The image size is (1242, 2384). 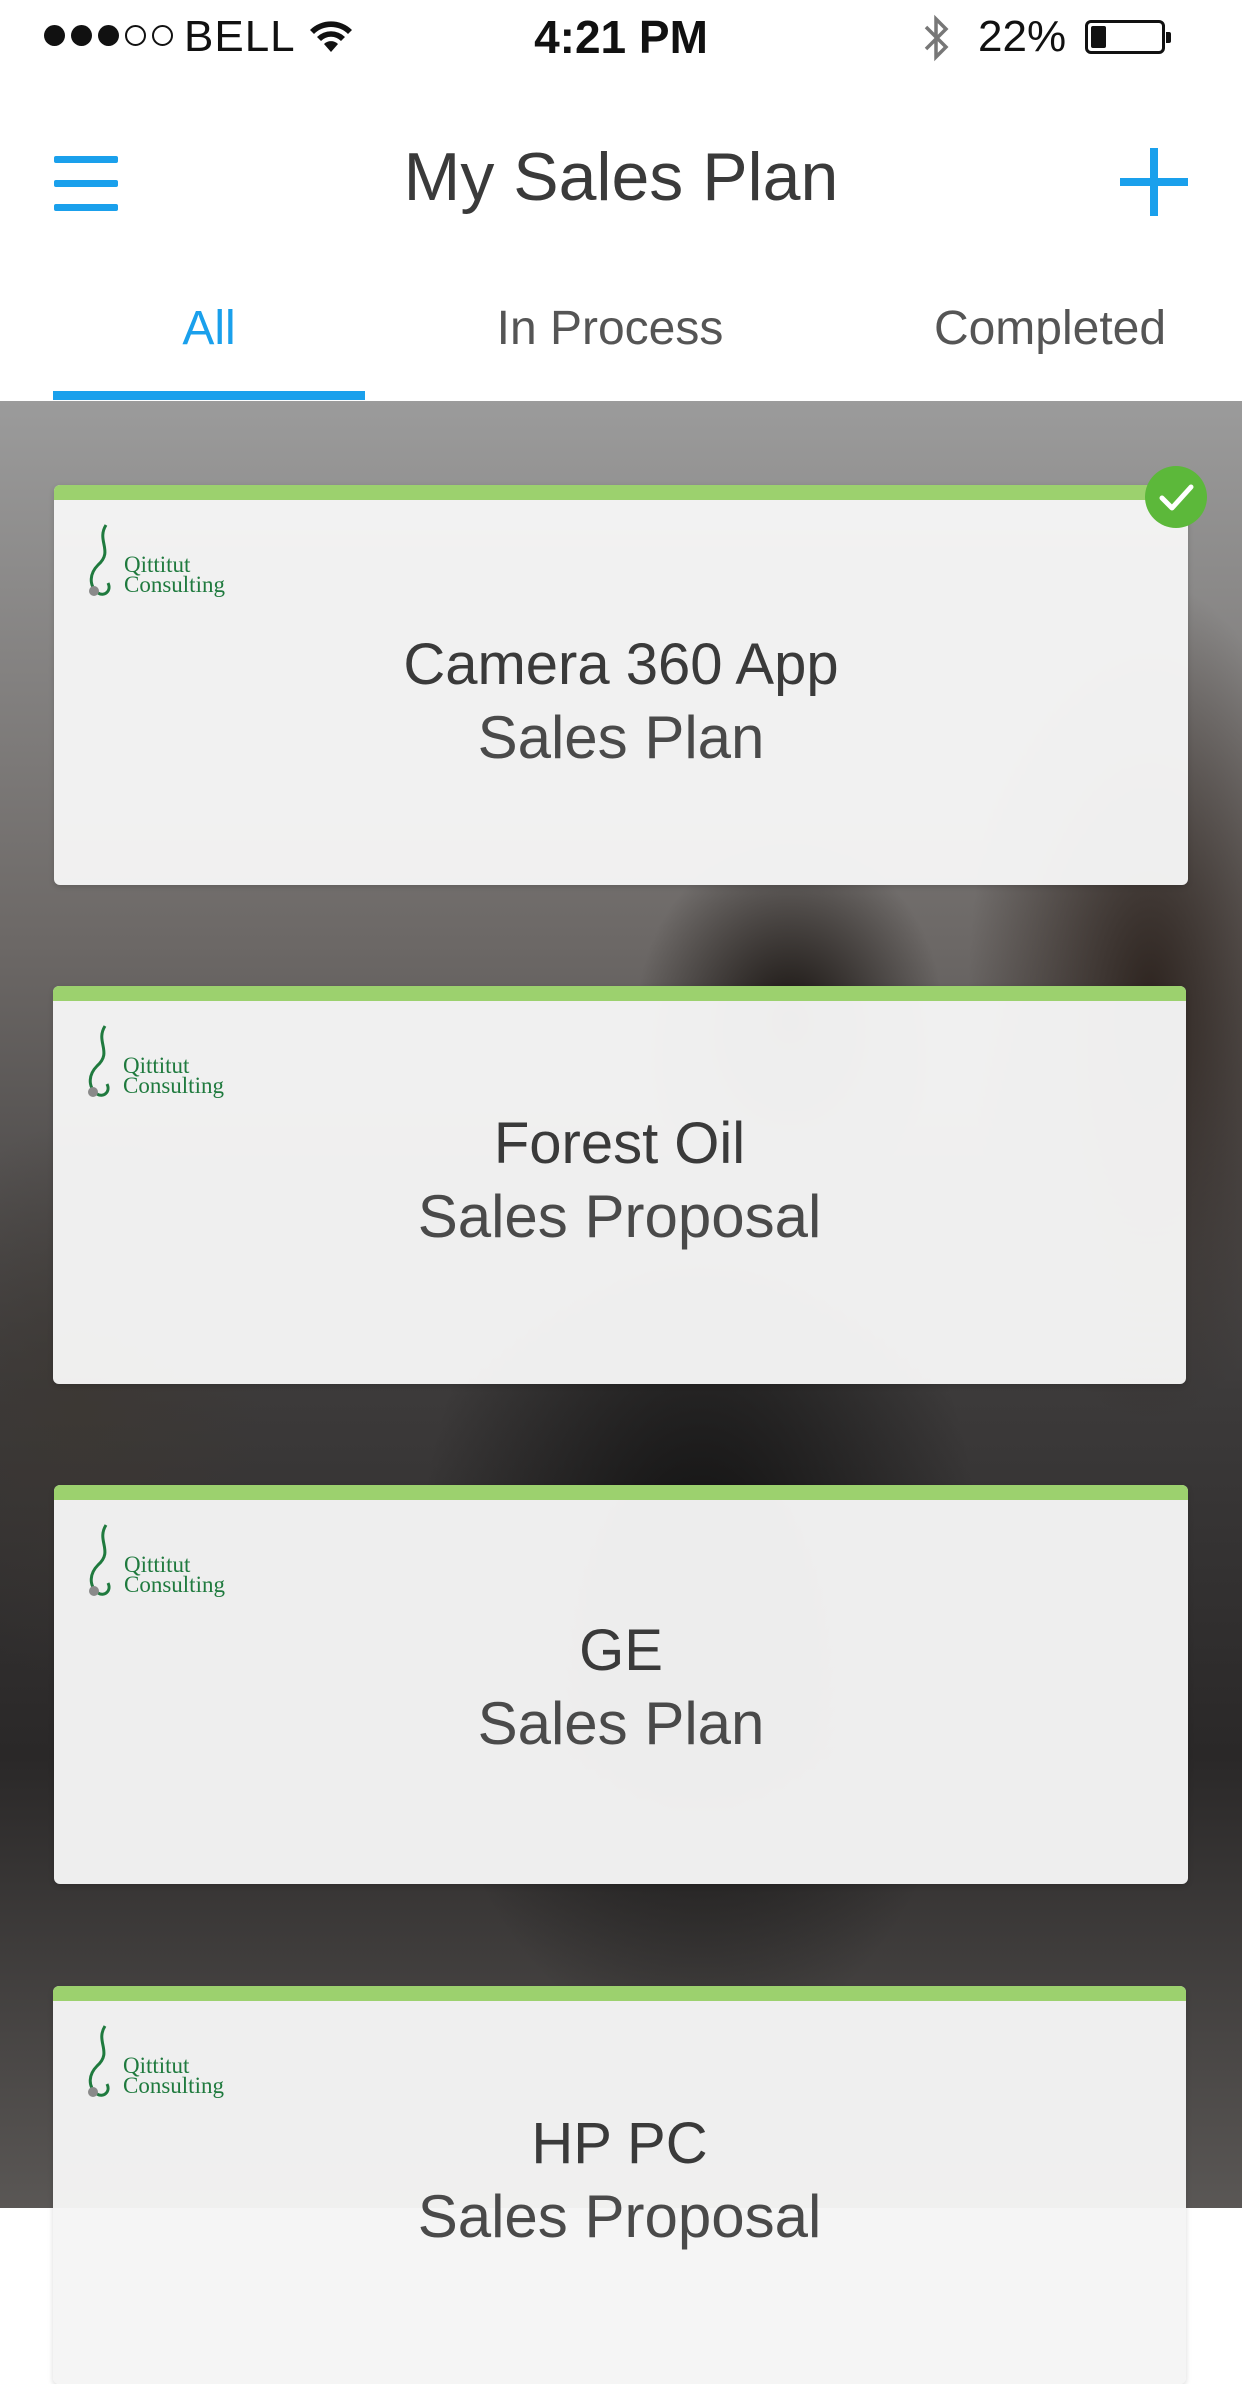 What do you see at coordinates (1050, 328) in the screenshot?
I see `tab-completed: Completed` at bounding box center [1050, 328].